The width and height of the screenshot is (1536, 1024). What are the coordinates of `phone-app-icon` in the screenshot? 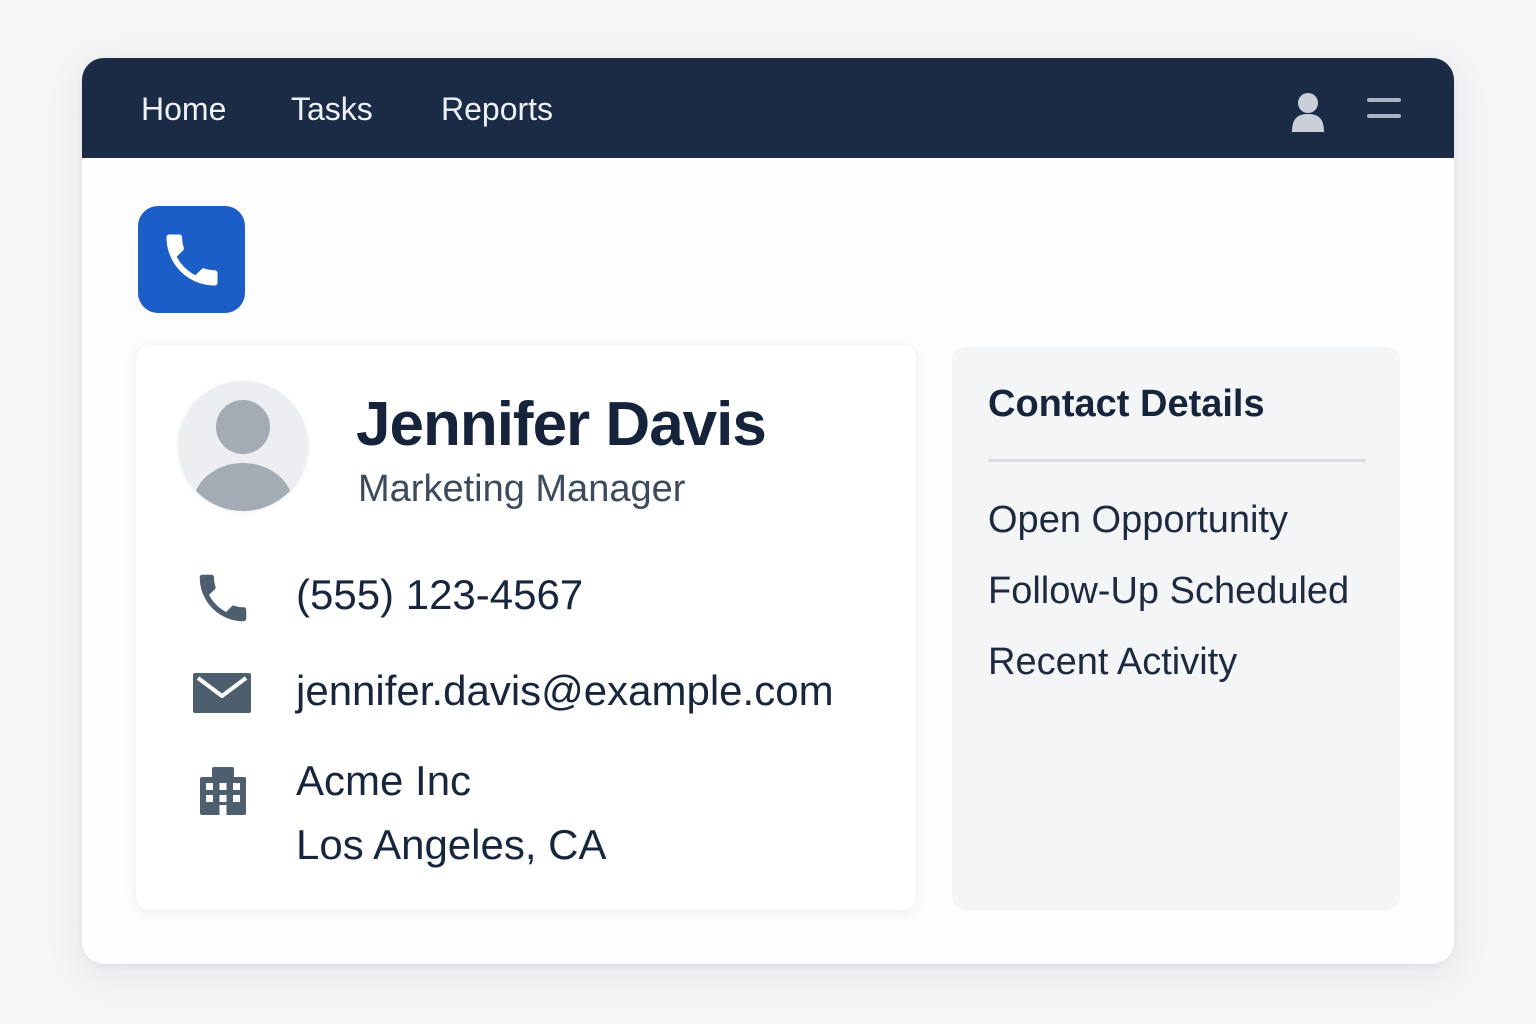 It's located at (191, 259).